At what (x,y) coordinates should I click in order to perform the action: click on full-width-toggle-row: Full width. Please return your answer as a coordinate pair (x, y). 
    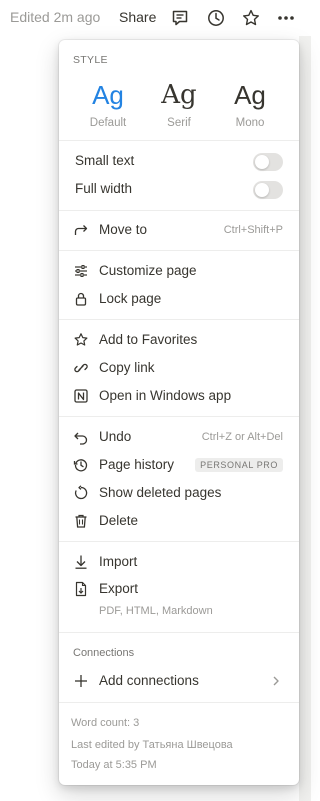
    Looking at the image, I should click on (179, 189).